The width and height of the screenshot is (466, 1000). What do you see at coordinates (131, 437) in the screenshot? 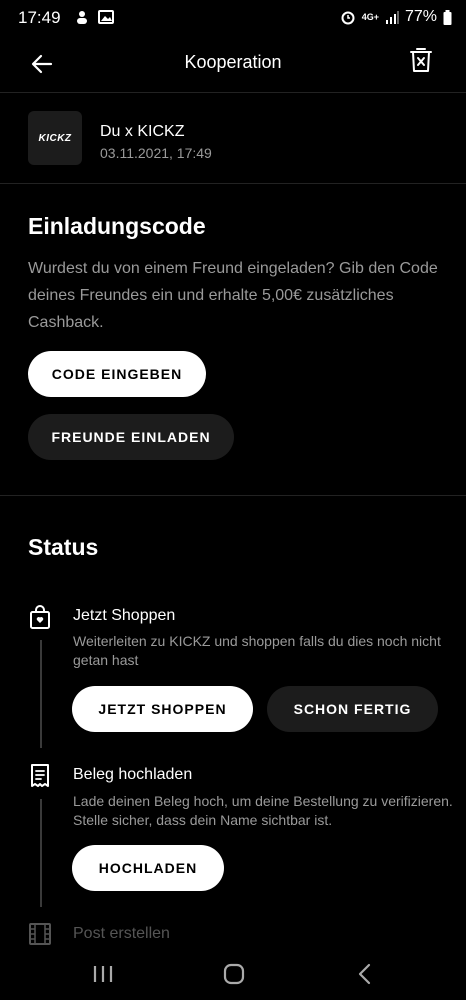
I see `invite-friends-button: FREUNDE EINLADEN` at bounding box center [131, 437].